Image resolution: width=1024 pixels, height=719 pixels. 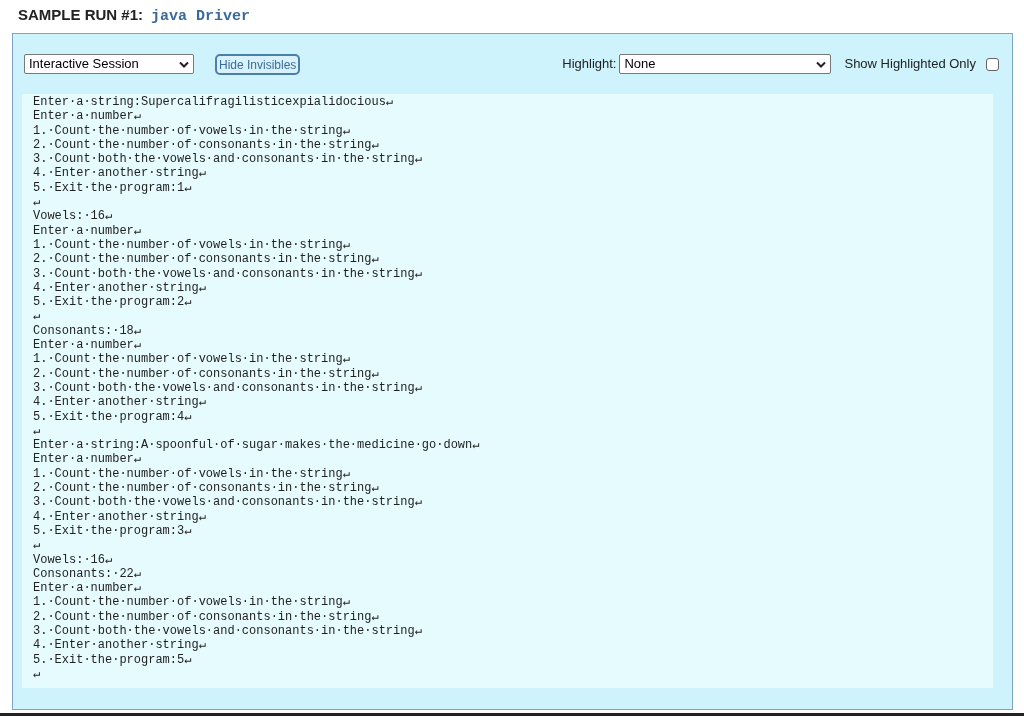 What do you see at coordinates (112, 302) in the screenshot?
I see `output-line: 5.·Exit·the·program:2↵` at bounding box center [112, 302].